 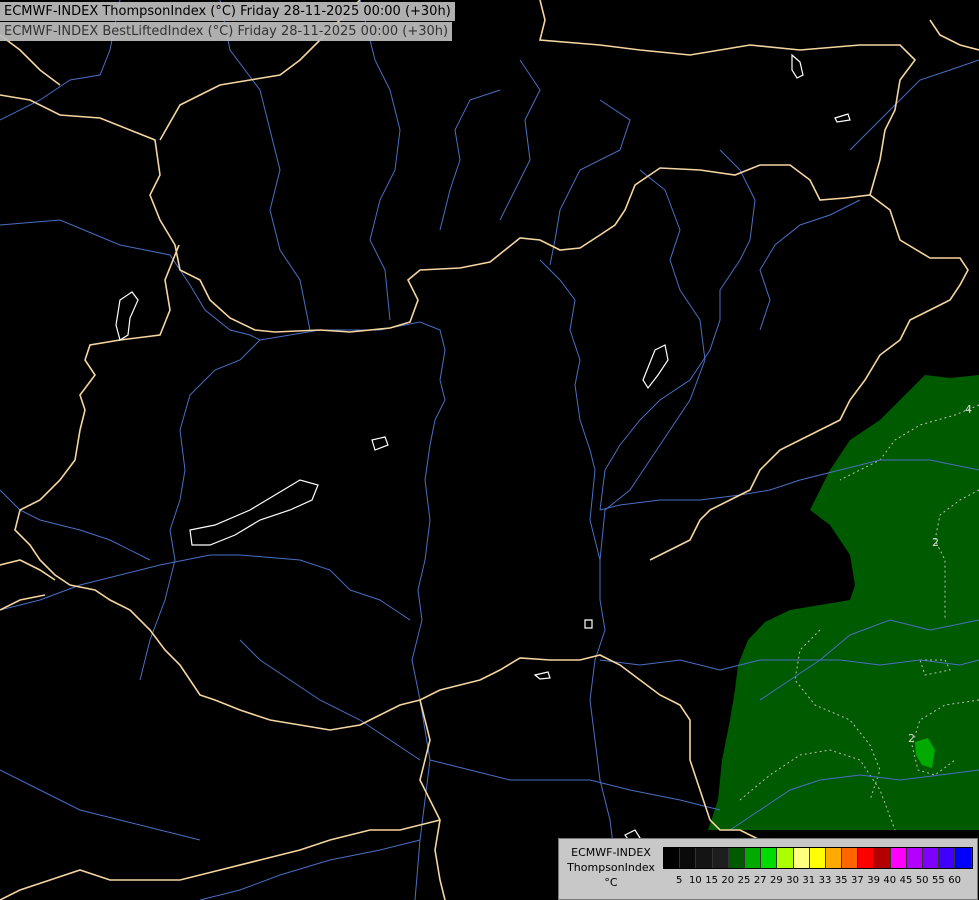 I want to click on legend-tick-label: 30, so click(x=792, y=880).